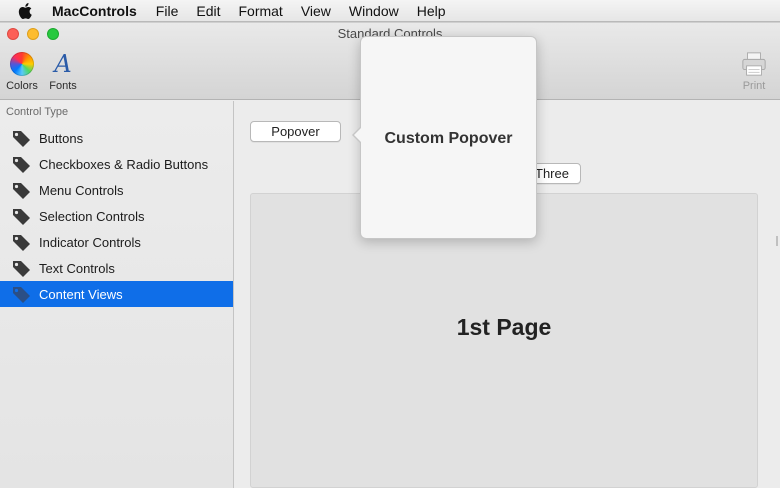 This screenshot has height=488, width=780. What do you see at coordinates (81, 294) in the screenshot?
I see `sidebar-item-label: Content Views` at bounding box center [81, 294].